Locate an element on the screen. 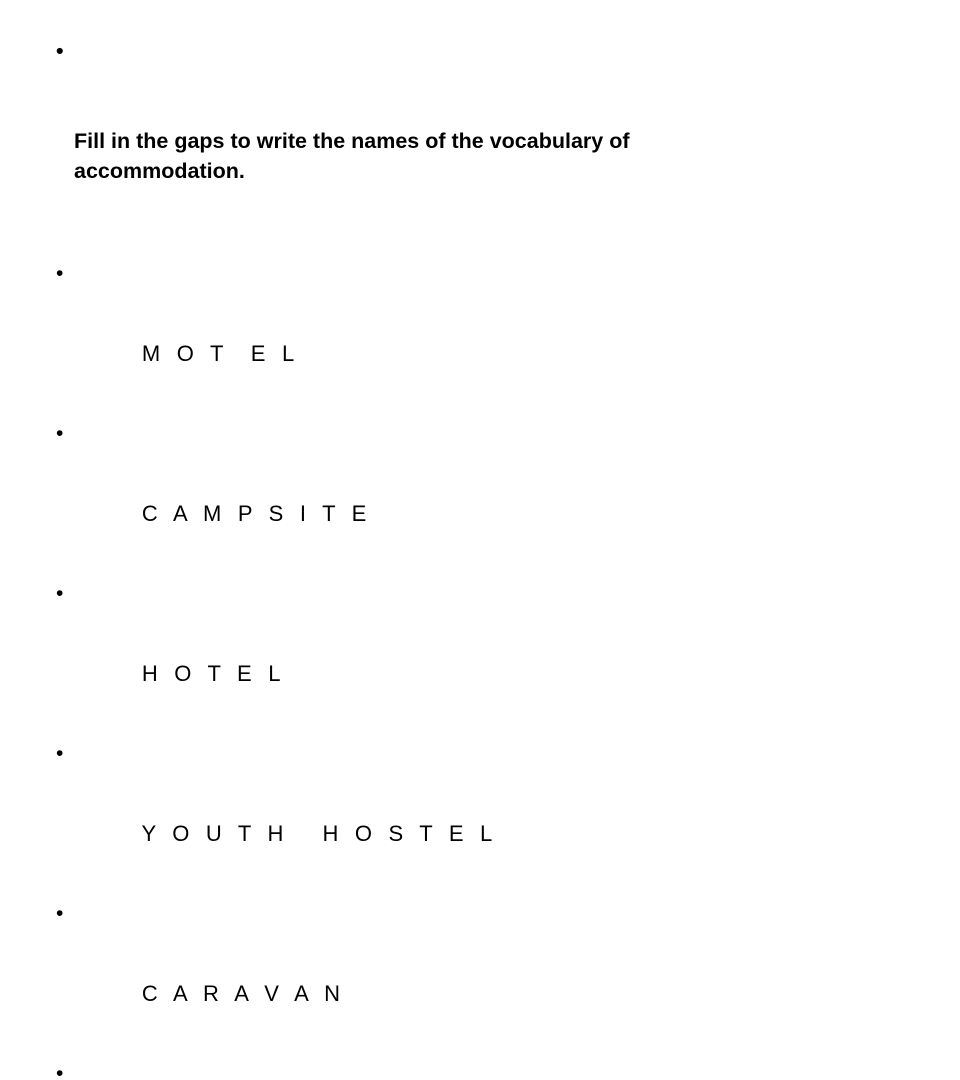 This screenshot has width=960, height=1080. vocabulary-item-hotel: • H O T E L is located at coordinates (490, 654).